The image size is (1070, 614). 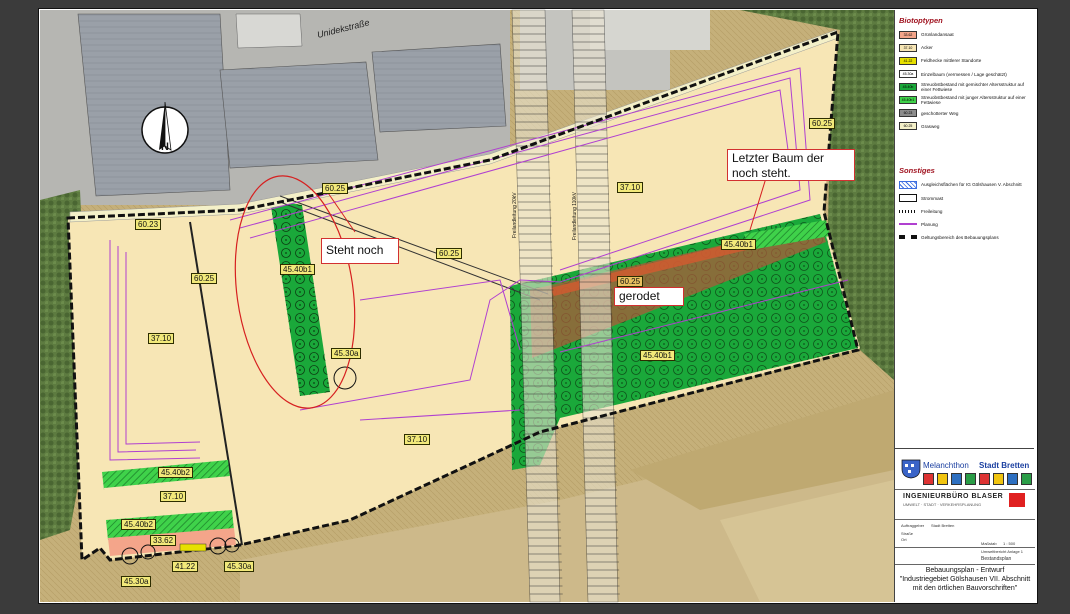 I want to click on legend-label: Grünlandansaat, so click(x=937, y=35).